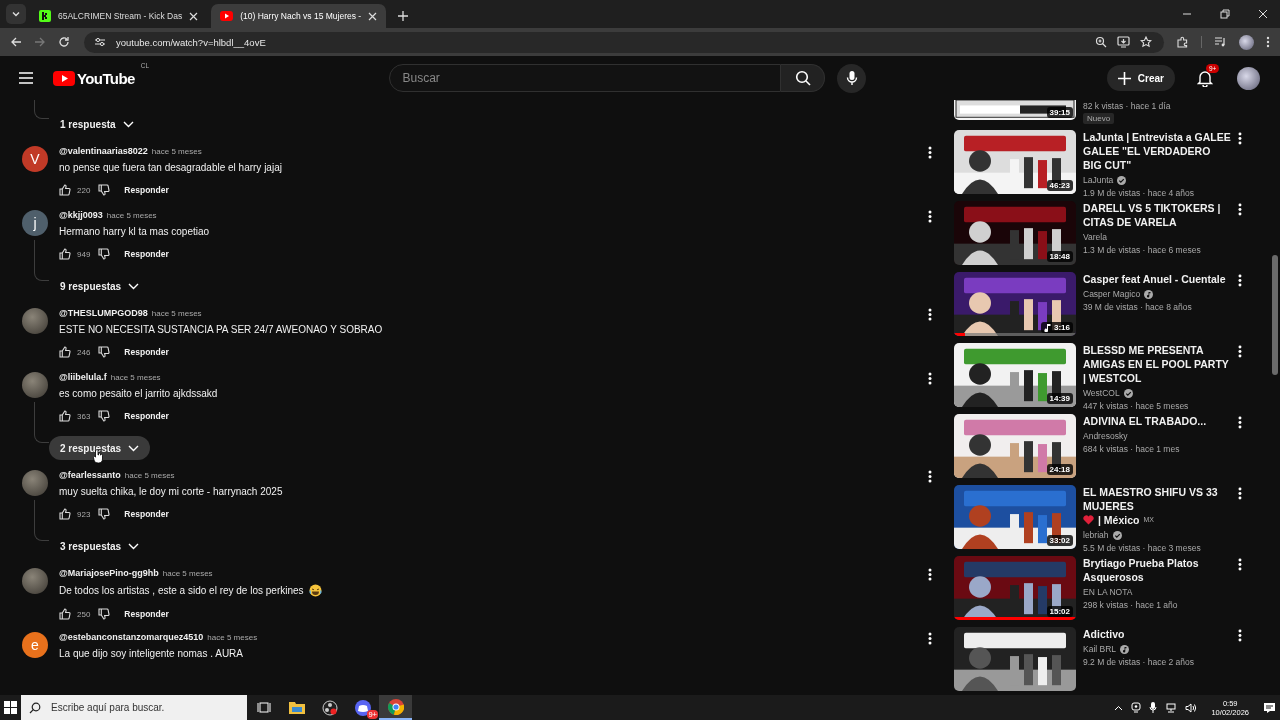 The width and height of the screenshot is (1280, 720). Describe the element at coordinates (26, 78) in the screenshot. I see `menu-icon` at that location.